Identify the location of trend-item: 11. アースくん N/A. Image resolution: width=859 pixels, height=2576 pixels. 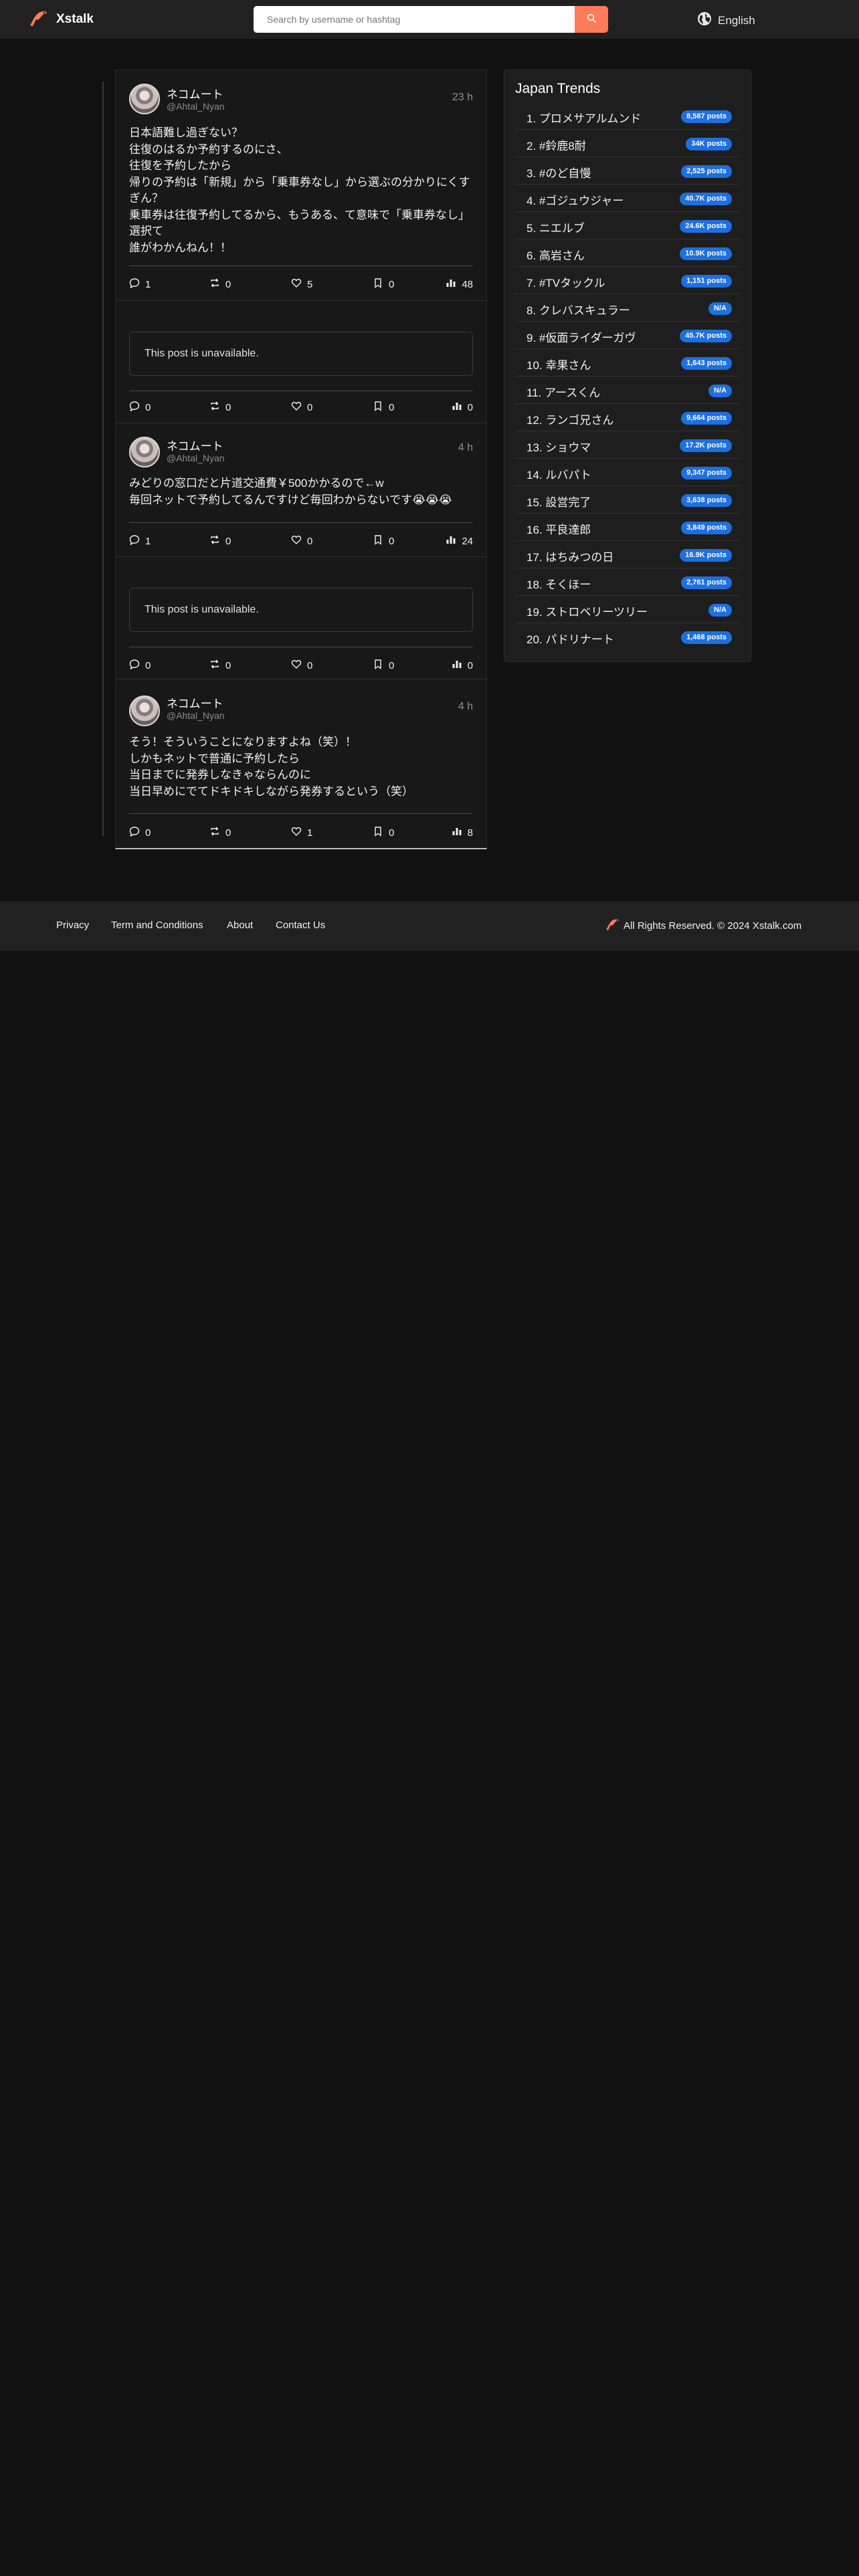
(627, 390).